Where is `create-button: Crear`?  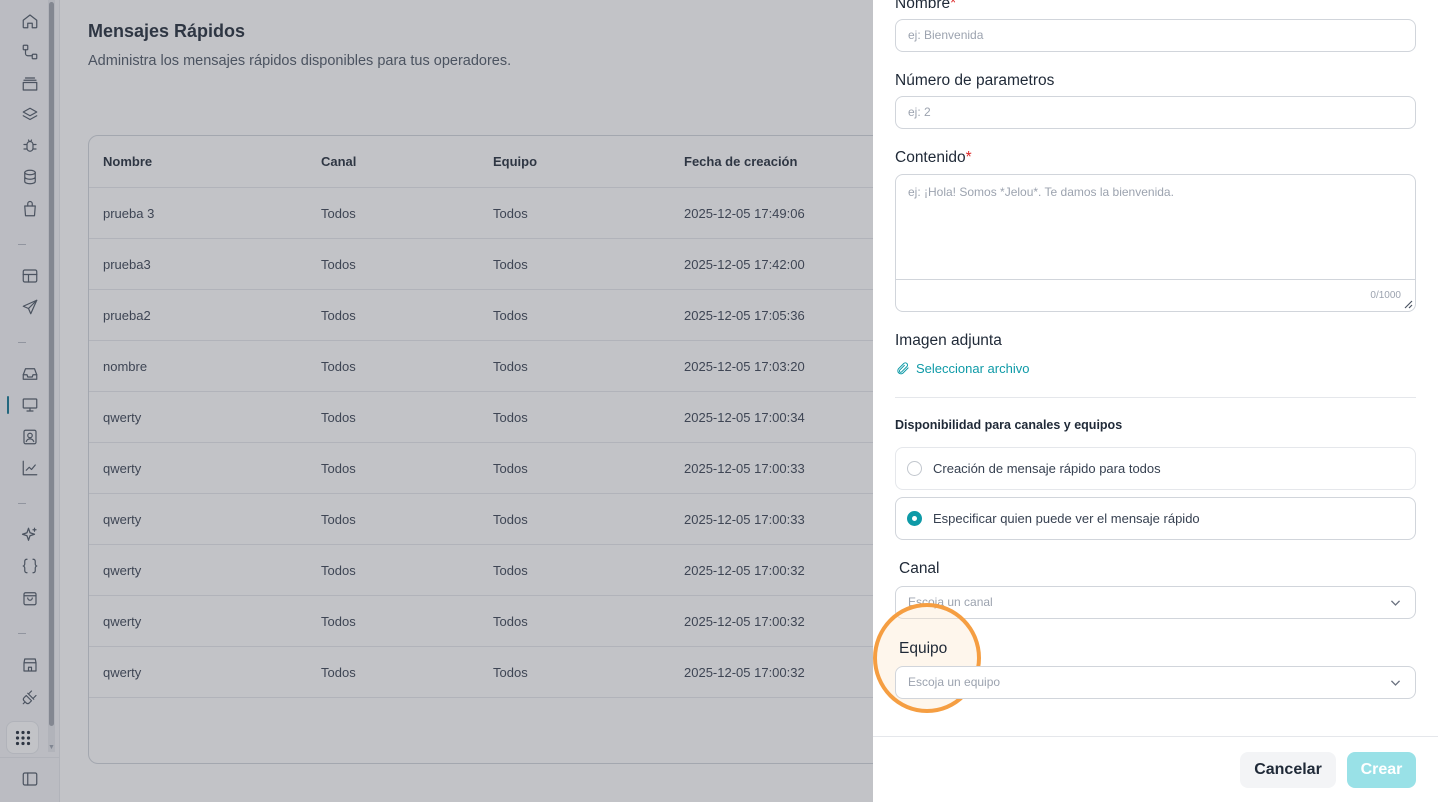
create-button: Crear is located at coordinates (1381, 770).